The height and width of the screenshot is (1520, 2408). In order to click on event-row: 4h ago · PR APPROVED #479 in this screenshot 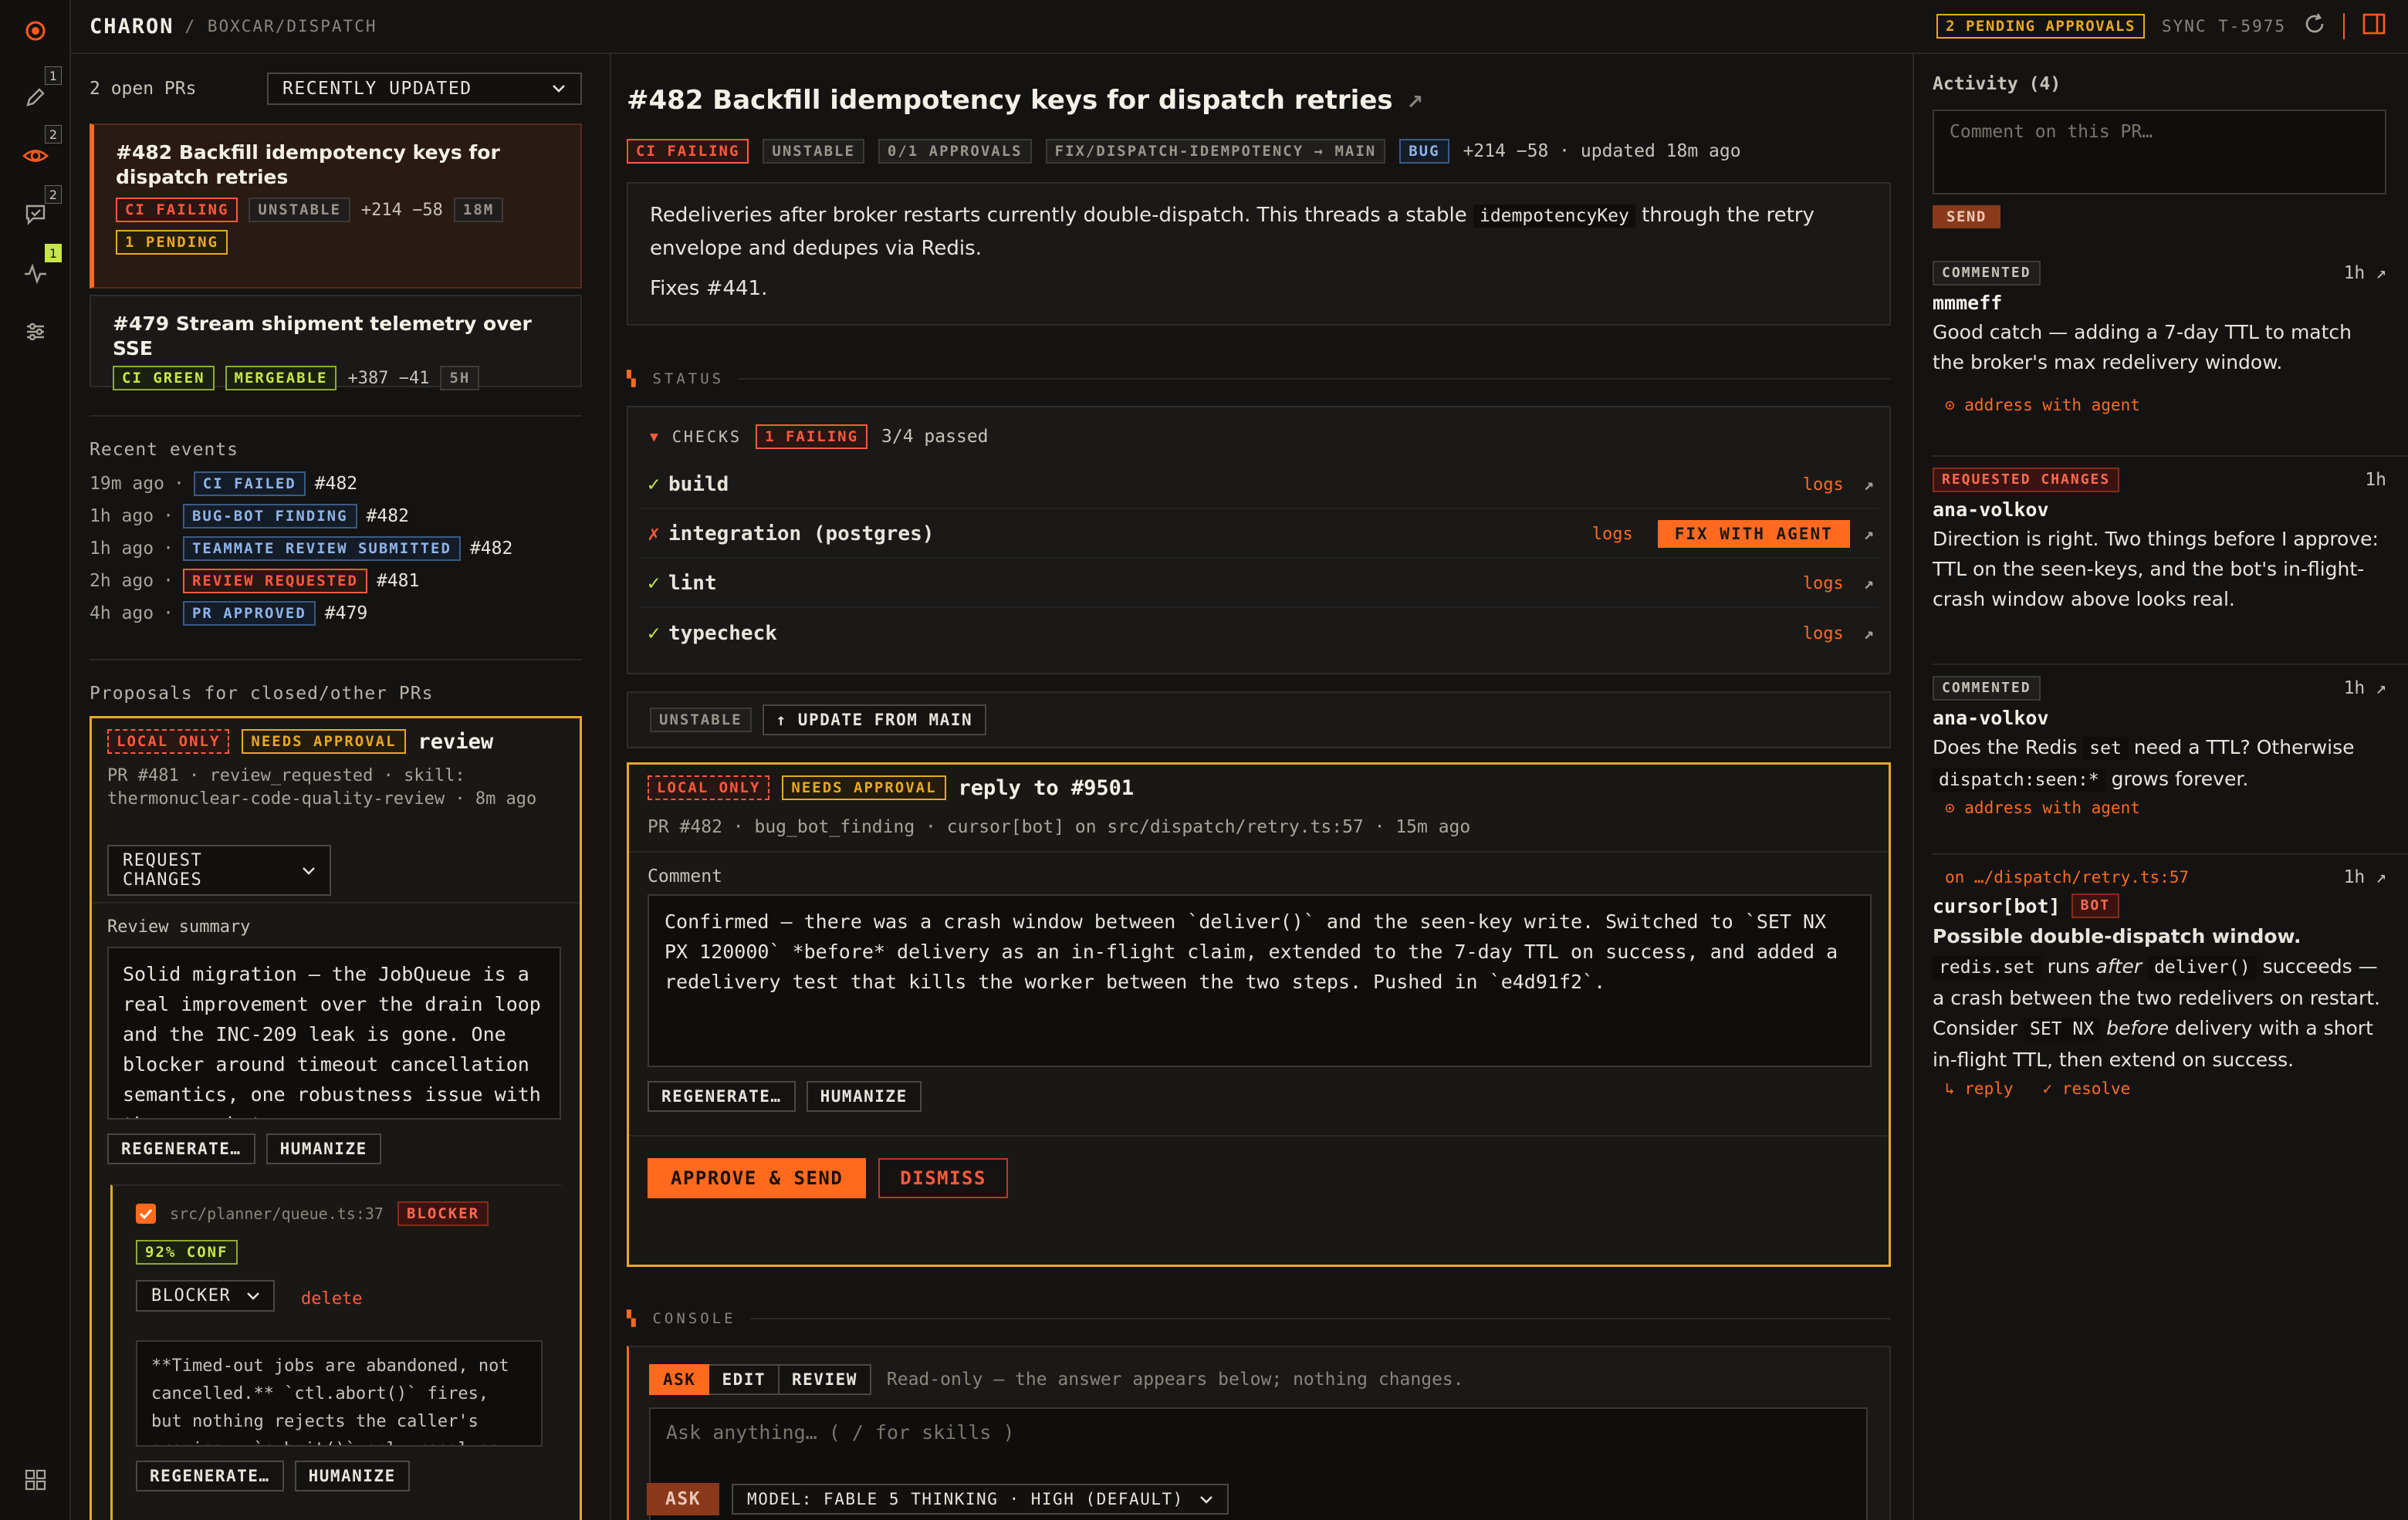, I will do `click(336, 613)`.